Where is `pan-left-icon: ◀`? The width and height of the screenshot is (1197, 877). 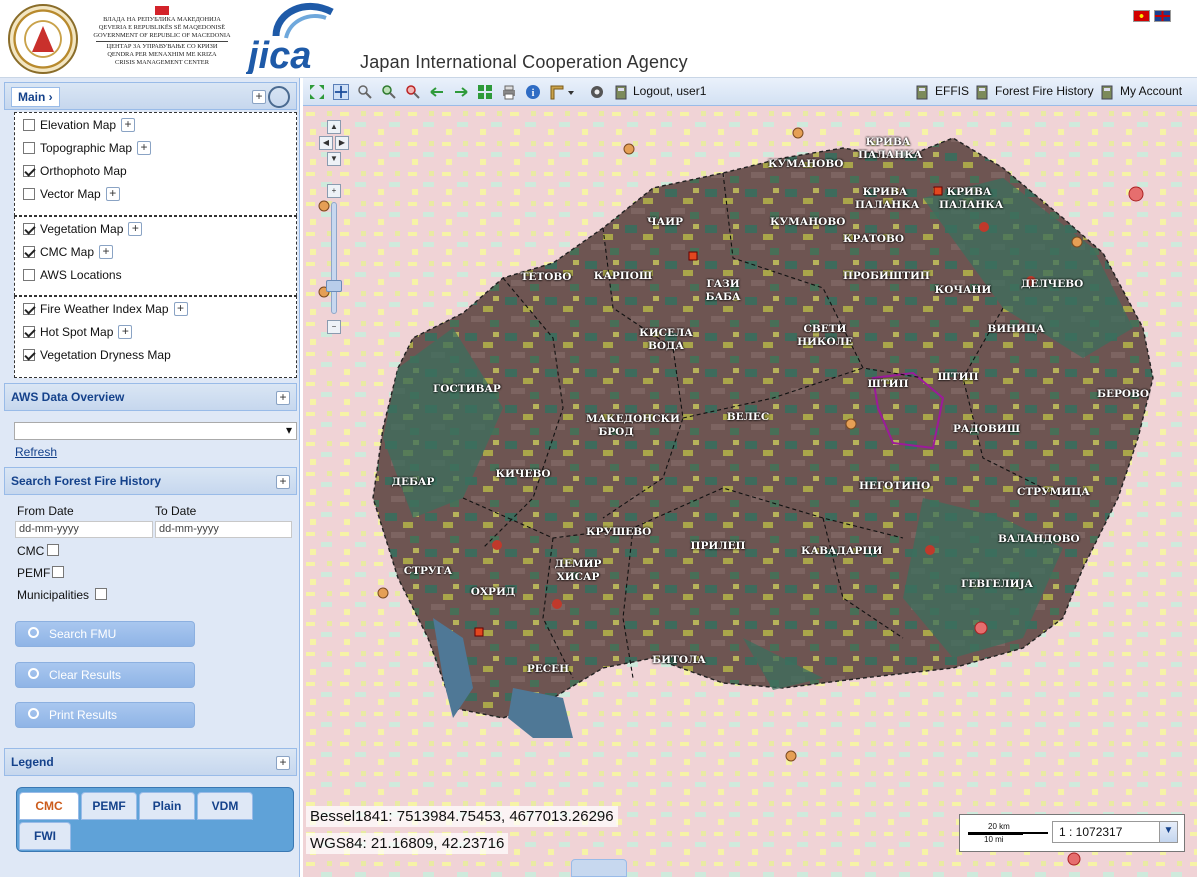 pan-left-icon: ◀ is located at coordinates (326, 143).